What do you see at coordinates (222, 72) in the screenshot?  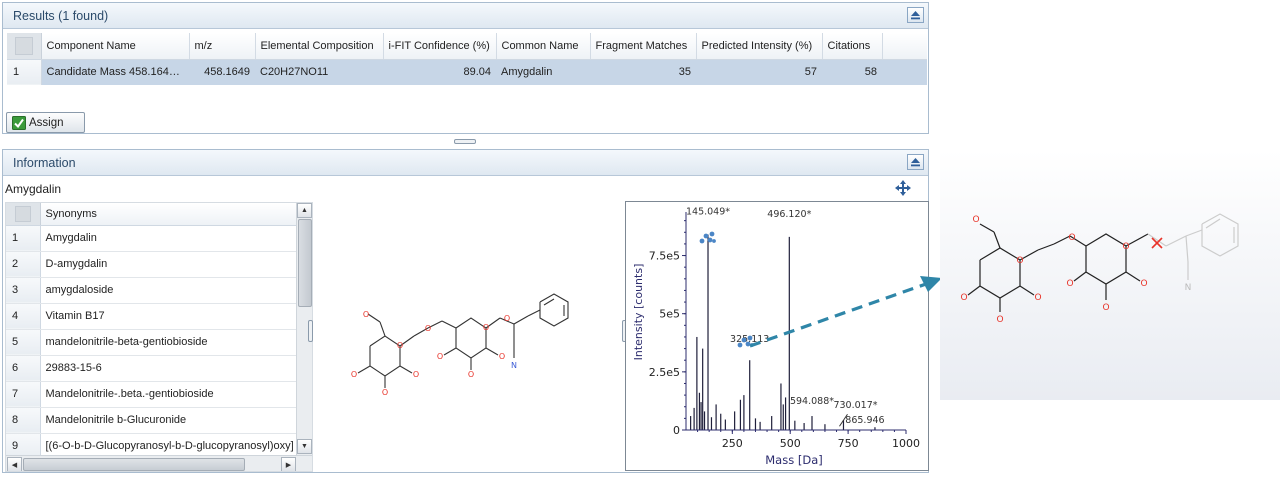 I see `mz-cell: 458.1649` at bounding box center [222, 72].